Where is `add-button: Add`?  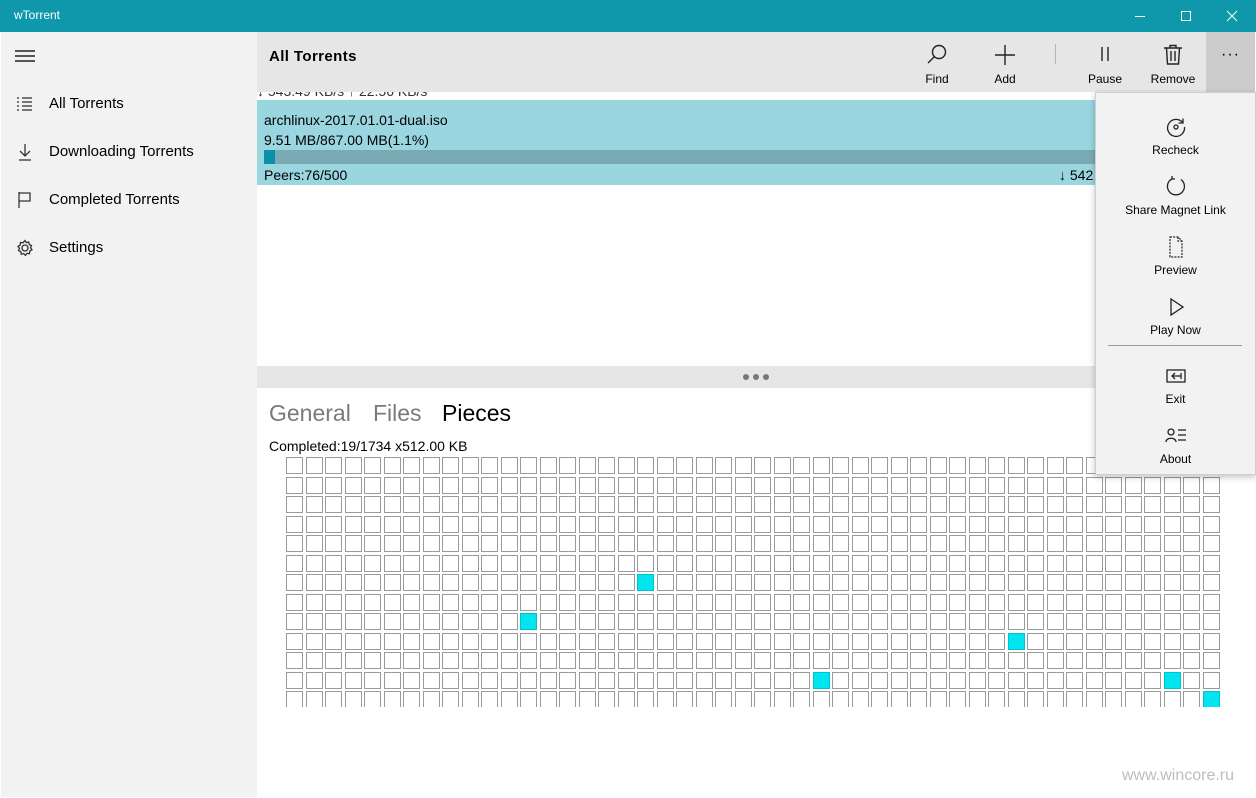 add-button: Add is located at coordinates (1005, 62).